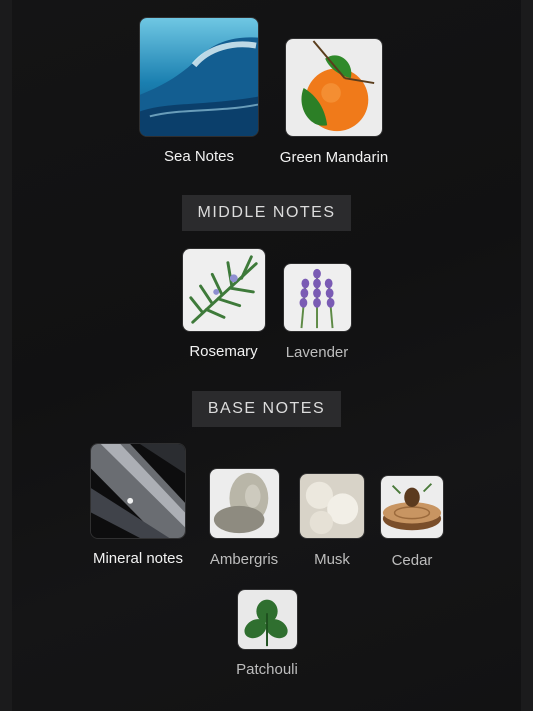 The height and width of the screenshot is (711, 533). I want to click on mandarin-image, so click(334, 87).